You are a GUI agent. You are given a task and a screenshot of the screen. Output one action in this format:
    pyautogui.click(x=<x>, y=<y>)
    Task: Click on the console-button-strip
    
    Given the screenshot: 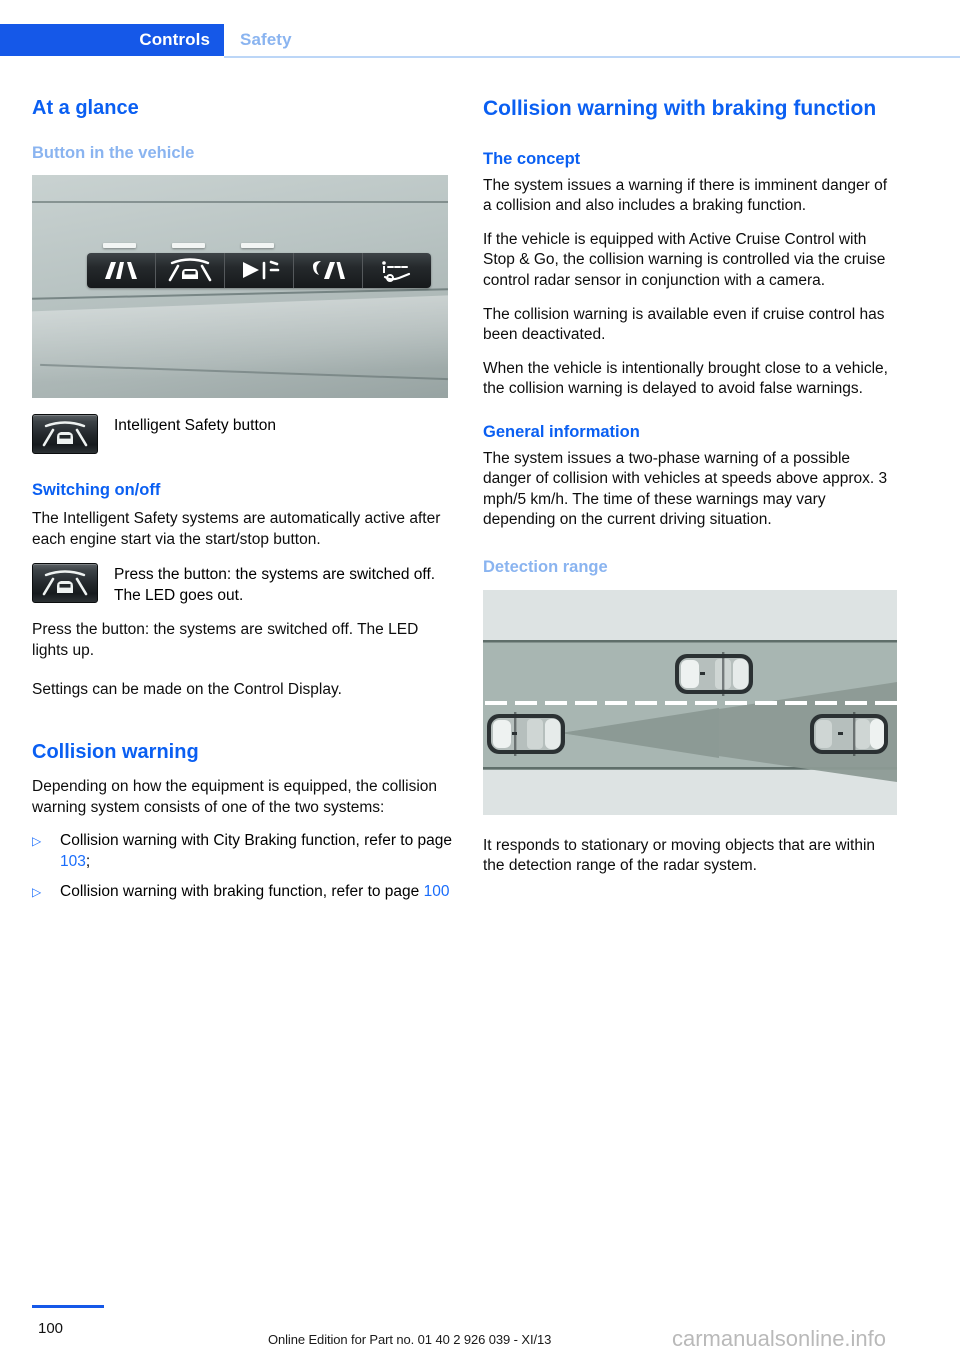 What is the action you would take?
    pyautogui.click(x=259, y=266)
    